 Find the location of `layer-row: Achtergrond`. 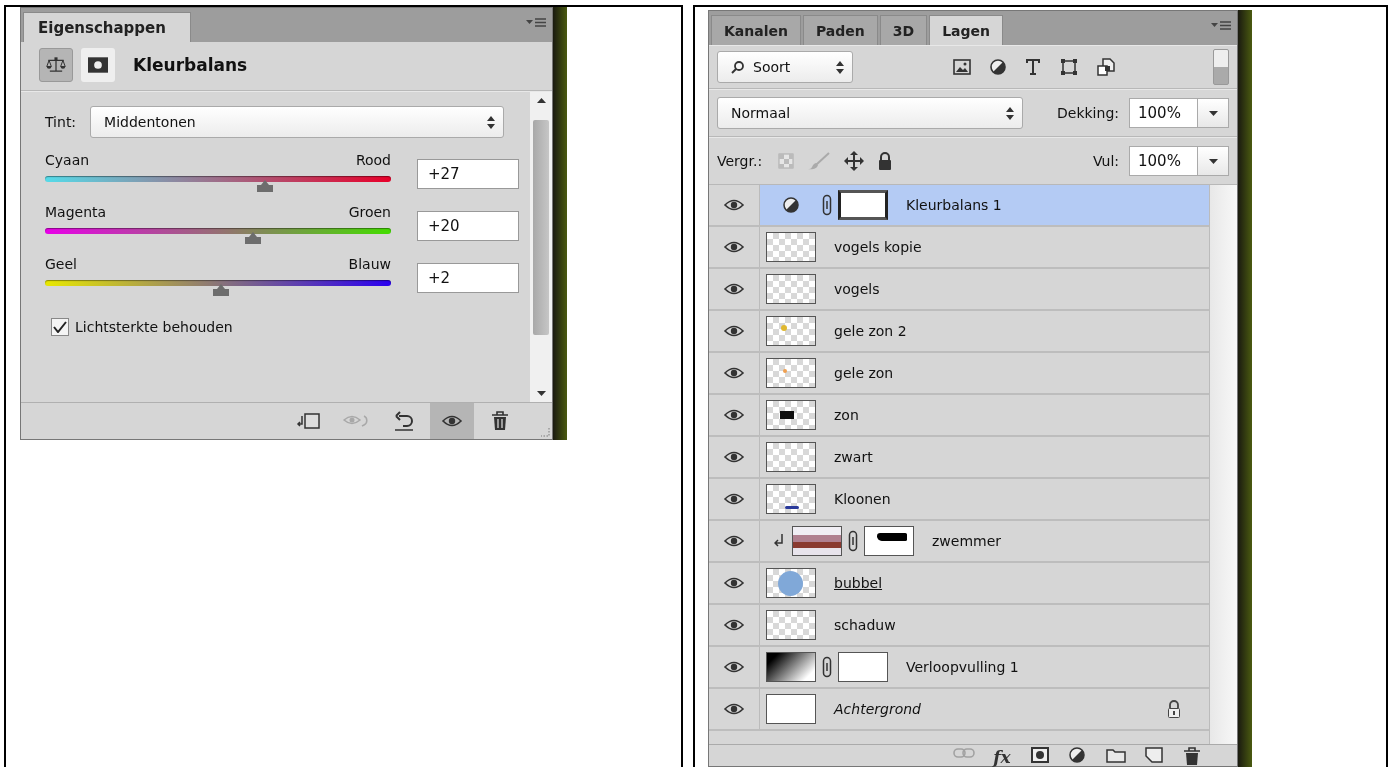

layer-row: Achtergrond is located at coordinates (959, 710).